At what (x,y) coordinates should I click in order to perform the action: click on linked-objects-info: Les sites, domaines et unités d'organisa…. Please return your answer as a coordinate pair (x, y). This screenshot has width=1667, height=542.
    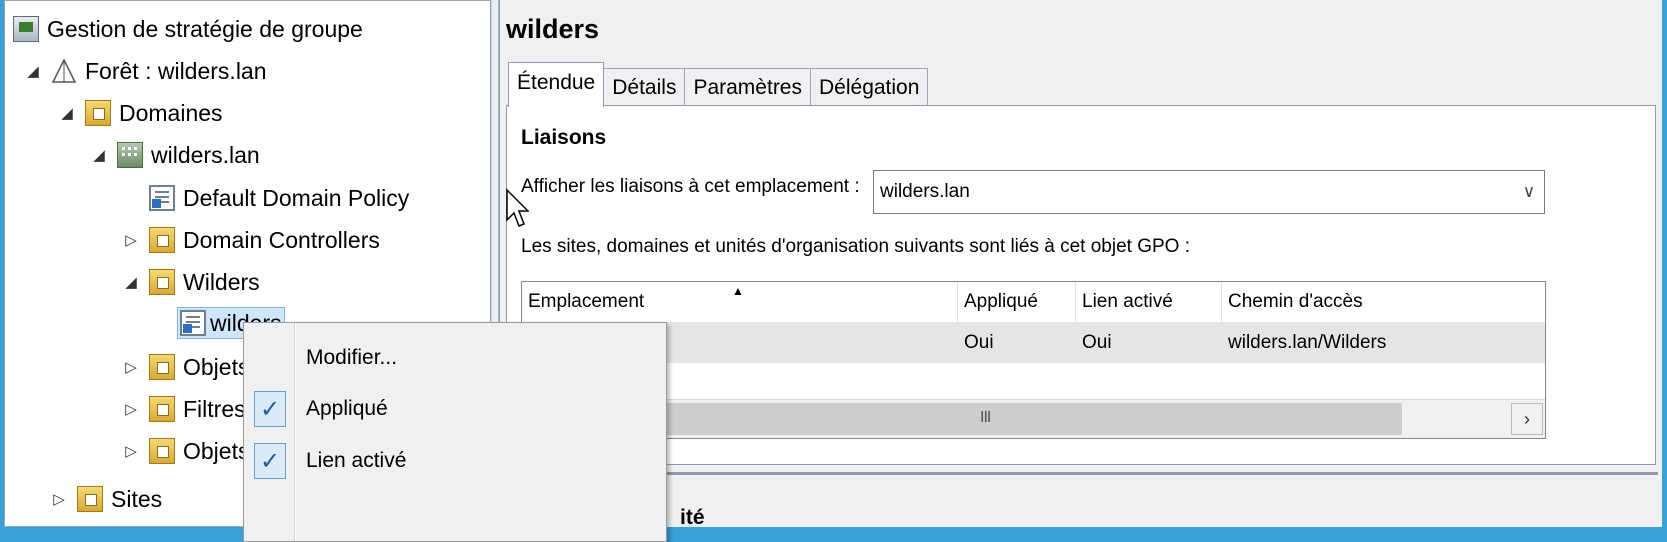
    Looking at the image, I should click on (855, 246).